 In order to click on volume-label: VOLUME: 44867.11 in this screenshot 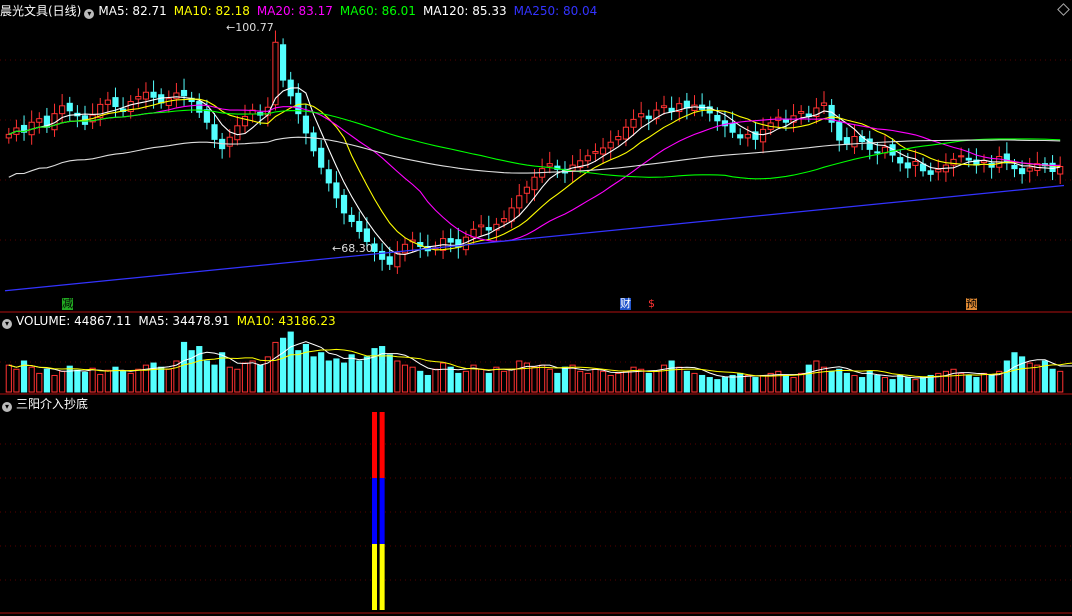, I will do `click(74, 321)`.